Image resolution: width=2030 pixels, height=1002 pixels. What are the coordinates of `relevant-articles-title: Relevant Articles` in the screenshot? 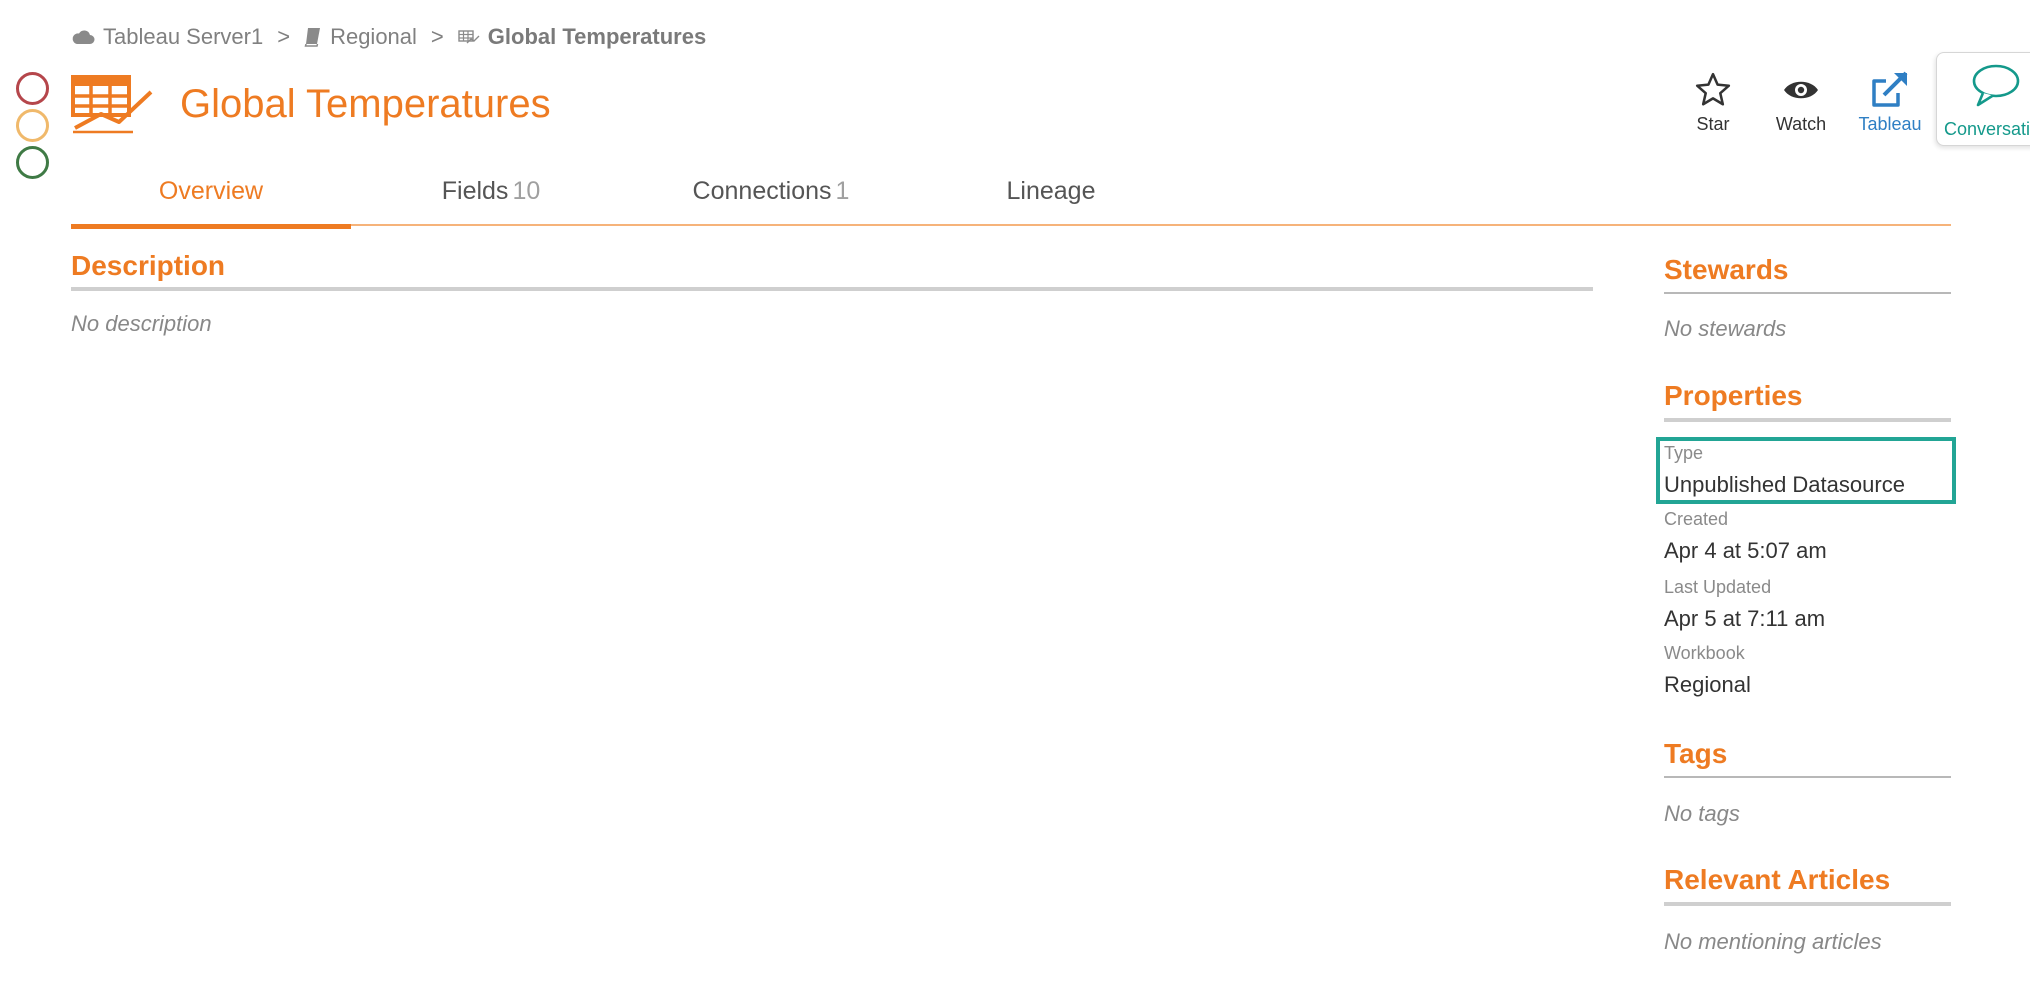 It's located at (1777, 879).